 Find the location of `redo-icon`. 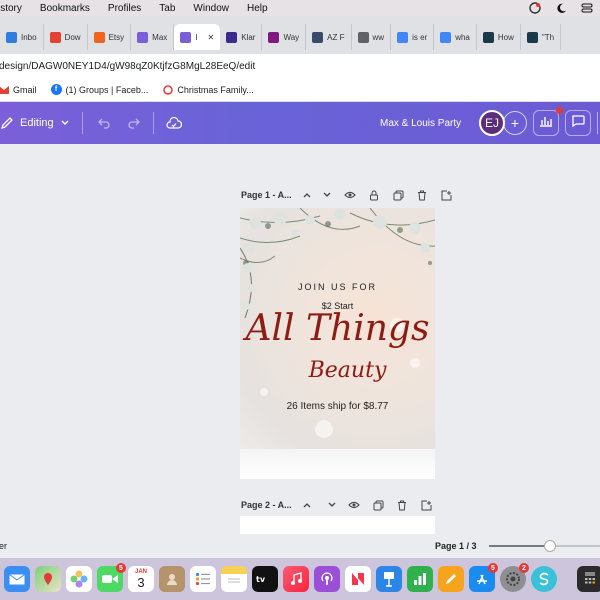

redo-icon is located at coordinates (134, 123).